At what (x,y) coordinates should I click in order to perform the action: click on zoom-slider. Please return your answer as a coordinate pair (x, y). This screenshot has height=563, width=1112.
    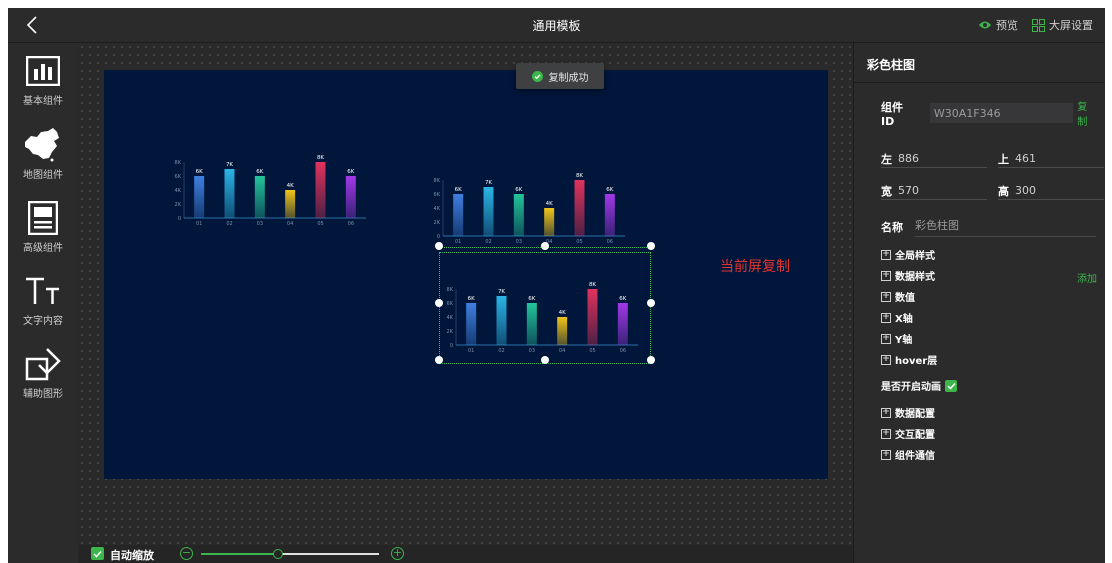
    Looking at the image, I should click on (290, 554).